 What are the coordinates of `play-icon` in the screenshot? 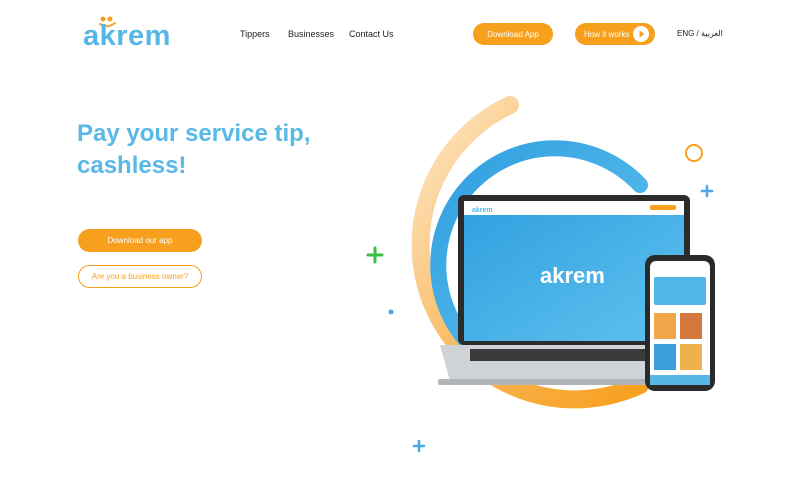 It's located at (641, 34).